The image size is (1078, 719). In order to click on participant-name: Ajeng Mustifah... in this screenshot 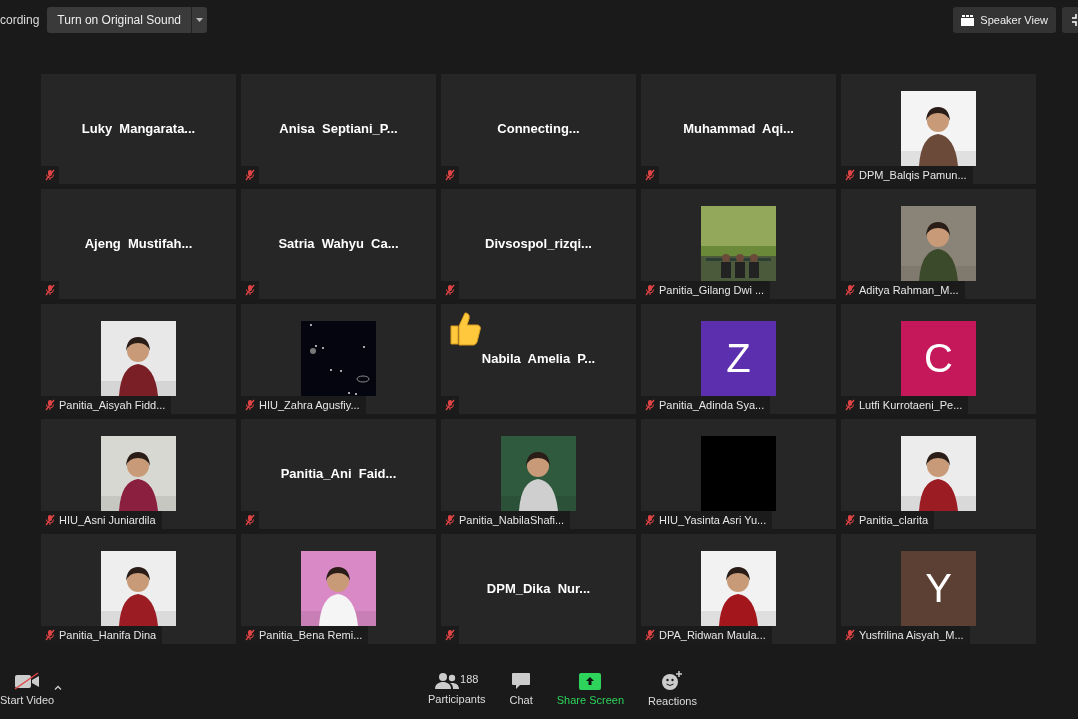, I will do `click(138, 243)`.